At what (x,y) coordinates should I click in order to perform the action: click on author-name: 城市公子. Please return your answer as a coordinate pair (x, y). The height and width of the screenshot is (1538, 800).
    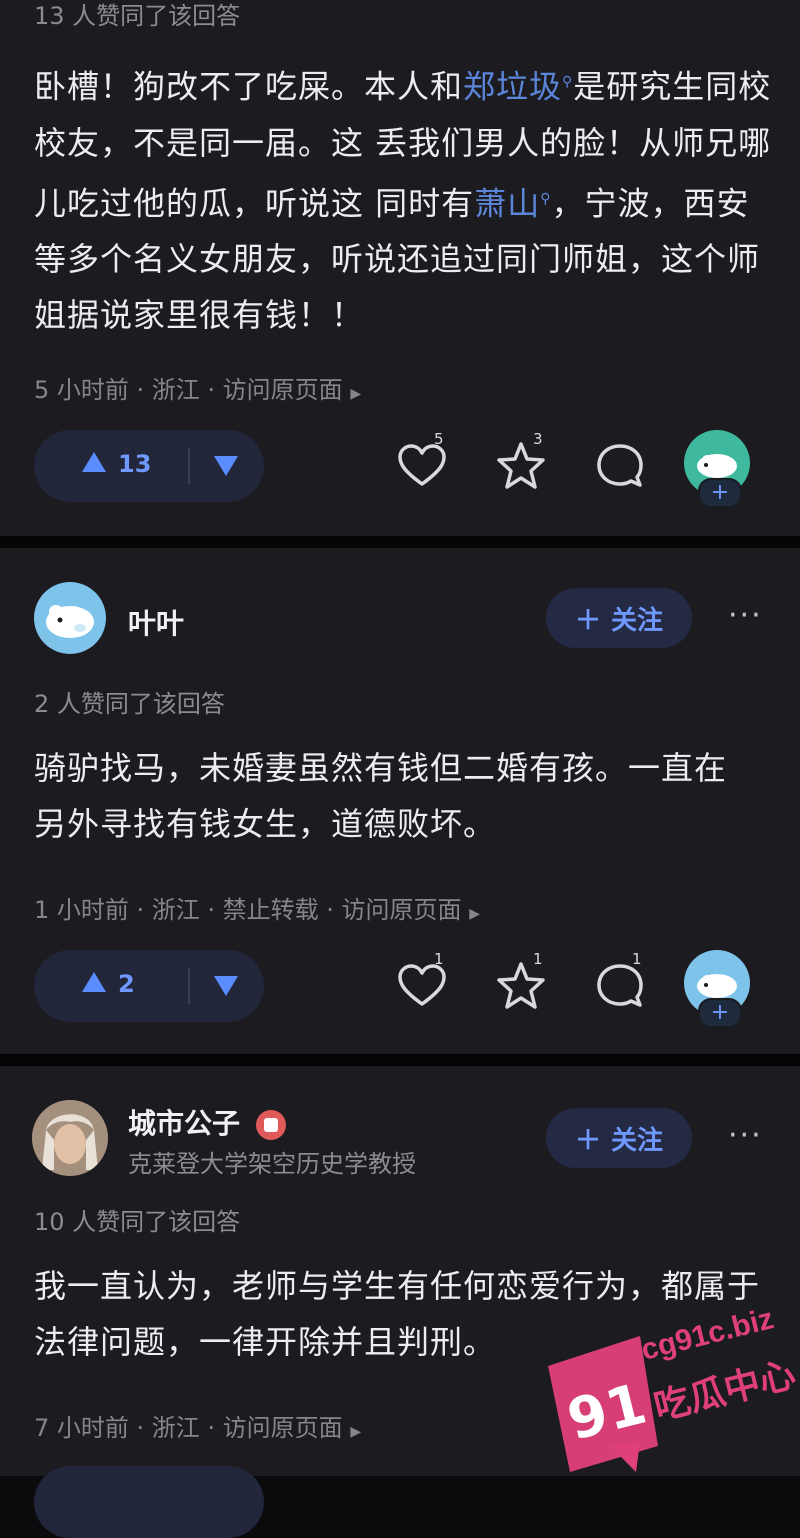
    Looking at the image, I should click on (207, 1122).